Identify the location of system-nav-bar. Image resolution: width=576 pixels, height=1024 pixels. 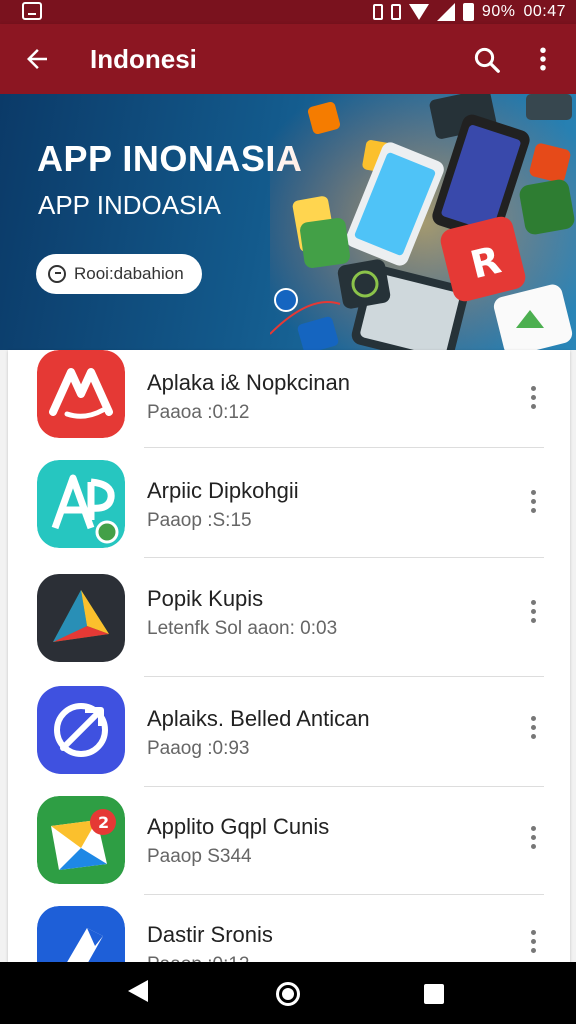
(288, 993).